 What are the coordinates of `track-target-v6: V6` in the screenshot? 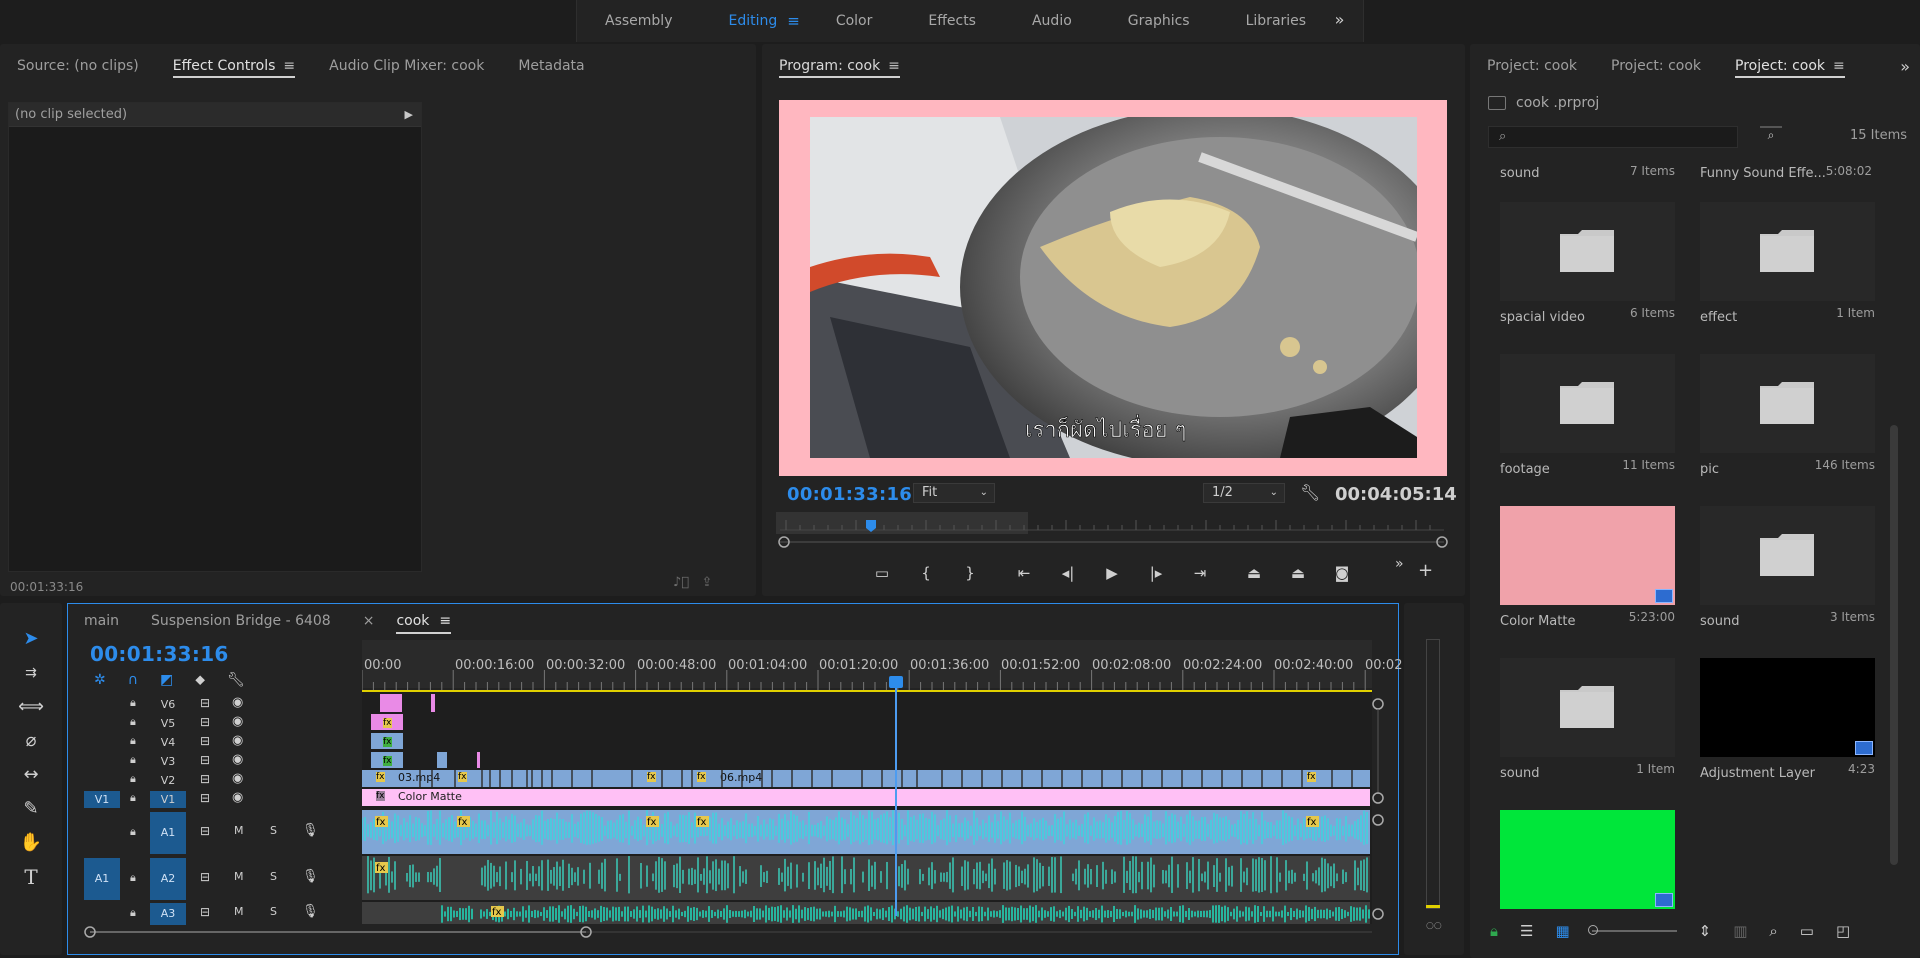 It's located at (168, 704).